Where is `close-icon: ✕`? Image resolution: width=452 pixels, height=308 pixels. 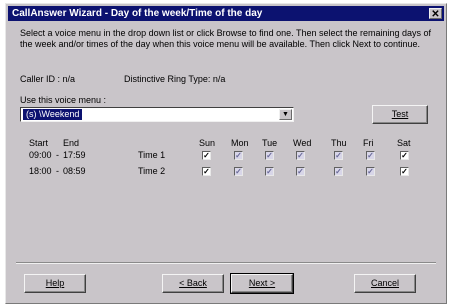 close-icon: ✕ is located at coordinates (435, 14).